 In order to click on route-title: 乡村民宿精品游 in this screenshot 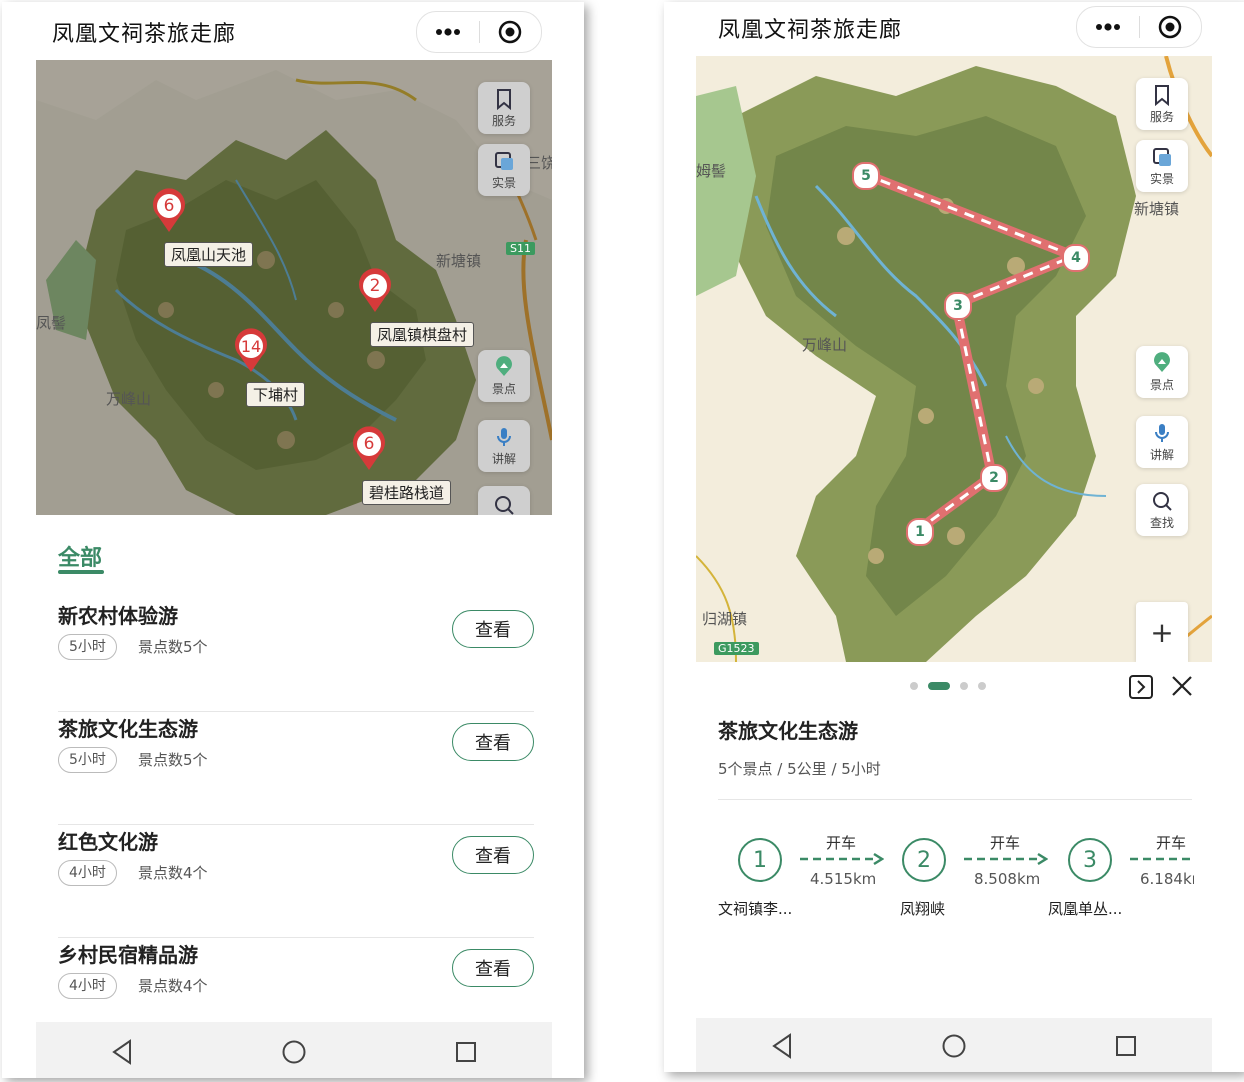, I will do `click(128, 955)`.